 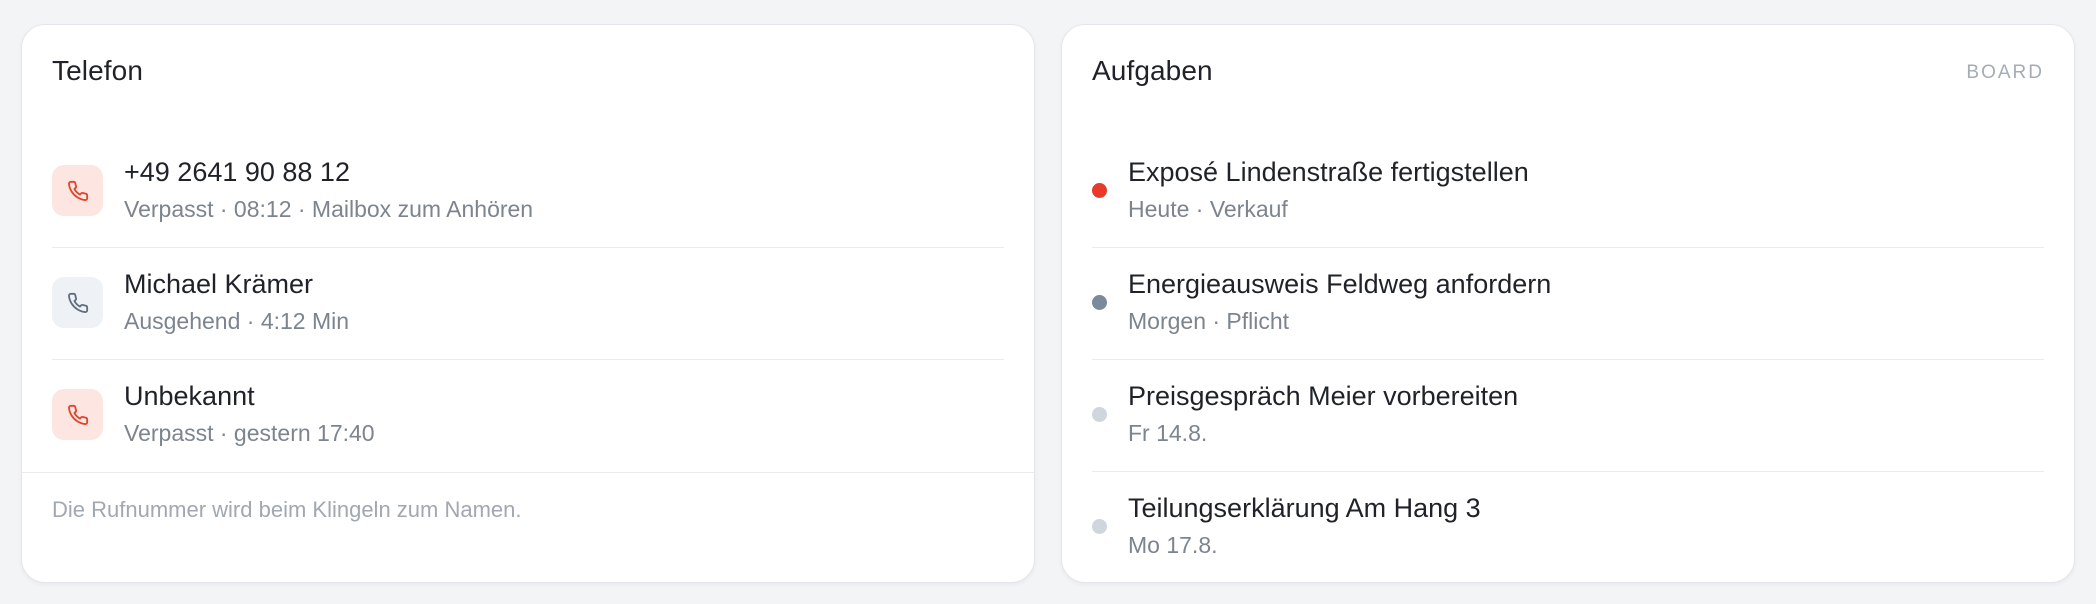 I want to click on call-row: Unbekannt Verpasst · gestern 17:40, so click(x=528, y=416).